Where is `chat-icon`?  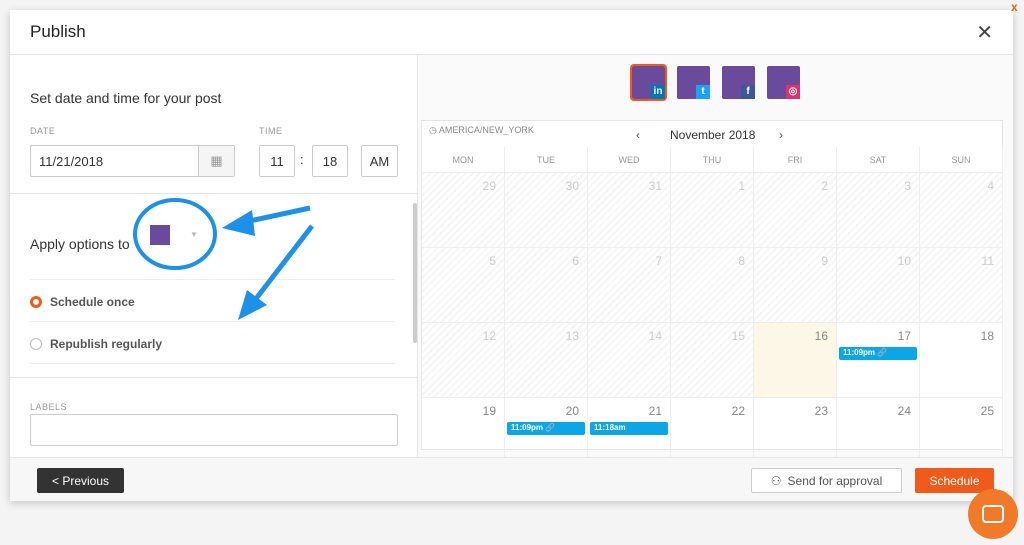 chat-icon is located at coordinates (993, 514).